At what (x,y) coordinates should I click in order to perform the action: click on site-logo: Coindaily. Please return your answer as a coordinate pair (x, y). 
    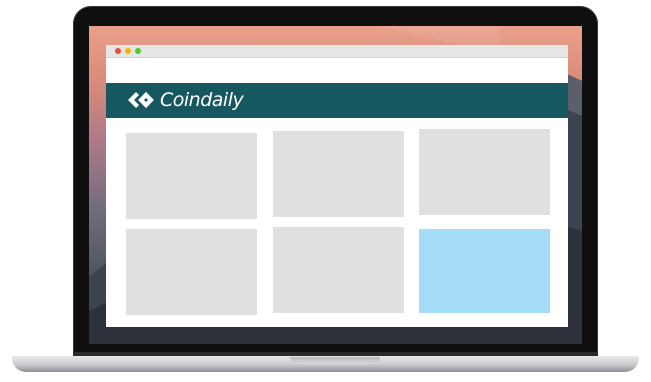
    Looking at the image, I should click on (185, 100).